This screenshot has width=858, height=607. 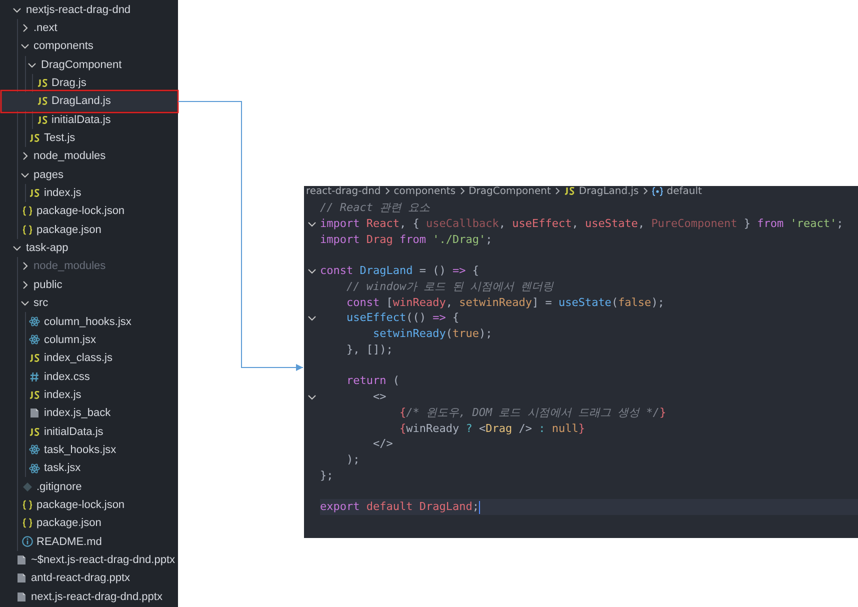 I want to click on file-row: index.js_back, so click(x=89, y=413).